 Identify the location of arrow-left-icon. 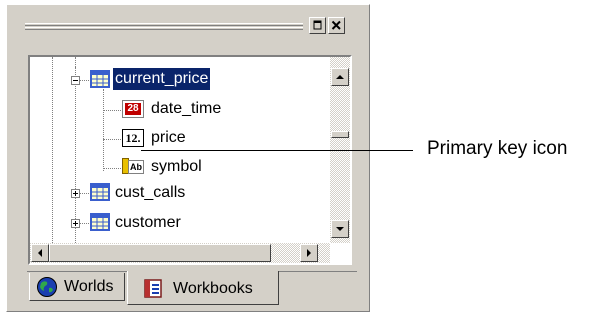
(40, 253).